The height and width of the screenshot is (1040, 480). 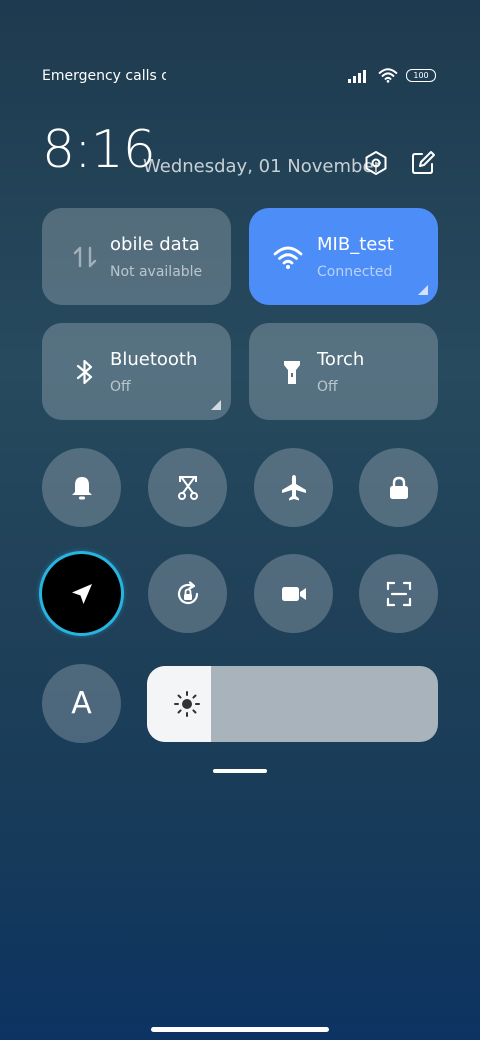 I want to click on location-arrow-icon, so click(x=81, y=593).